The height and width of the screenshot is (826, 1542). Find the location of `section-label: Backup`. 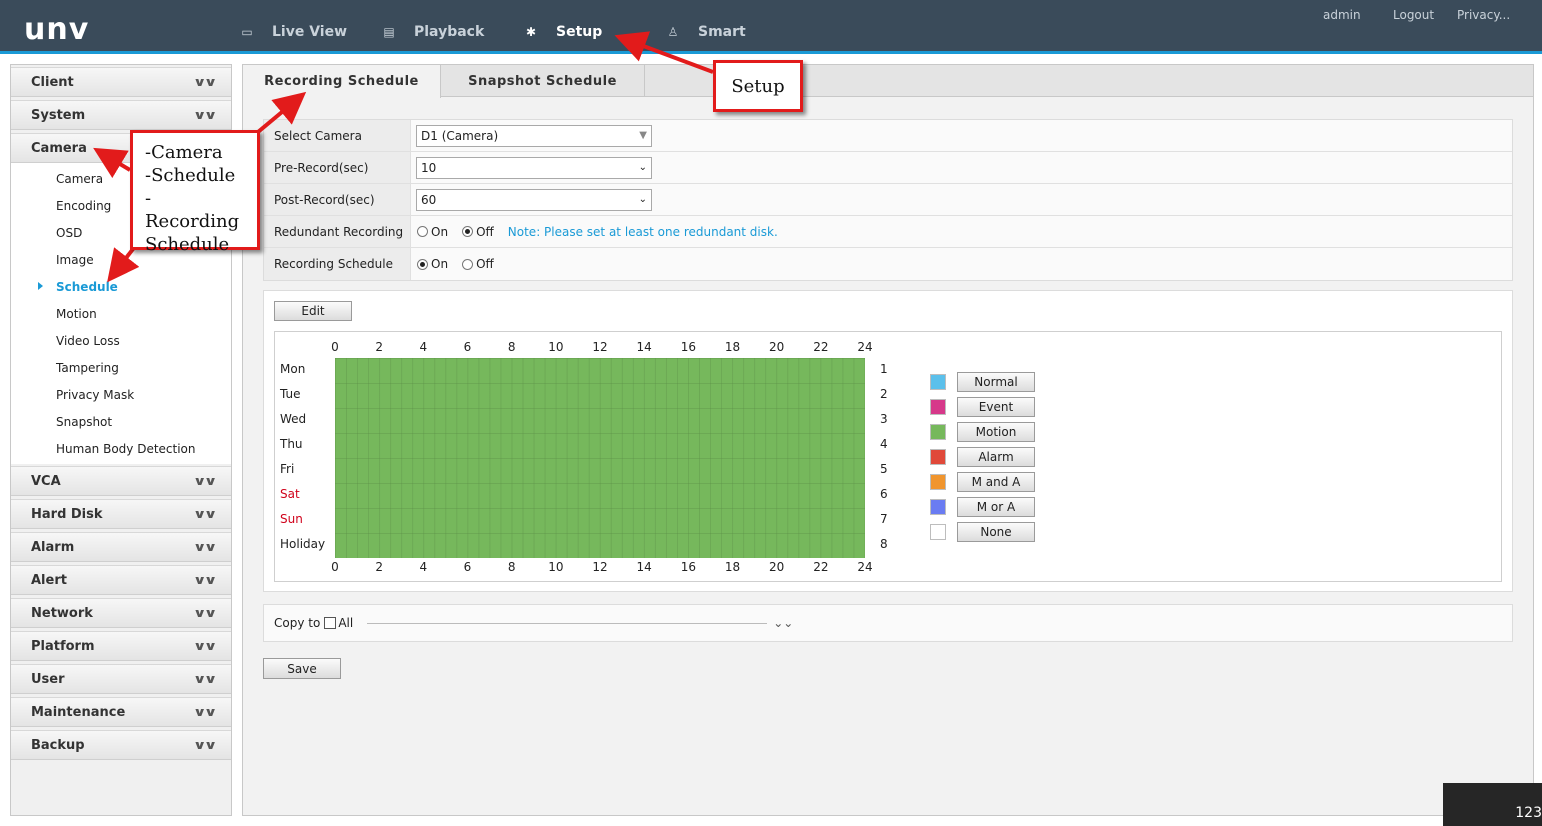

section-label: Backup is located at coordinates (58, 745).